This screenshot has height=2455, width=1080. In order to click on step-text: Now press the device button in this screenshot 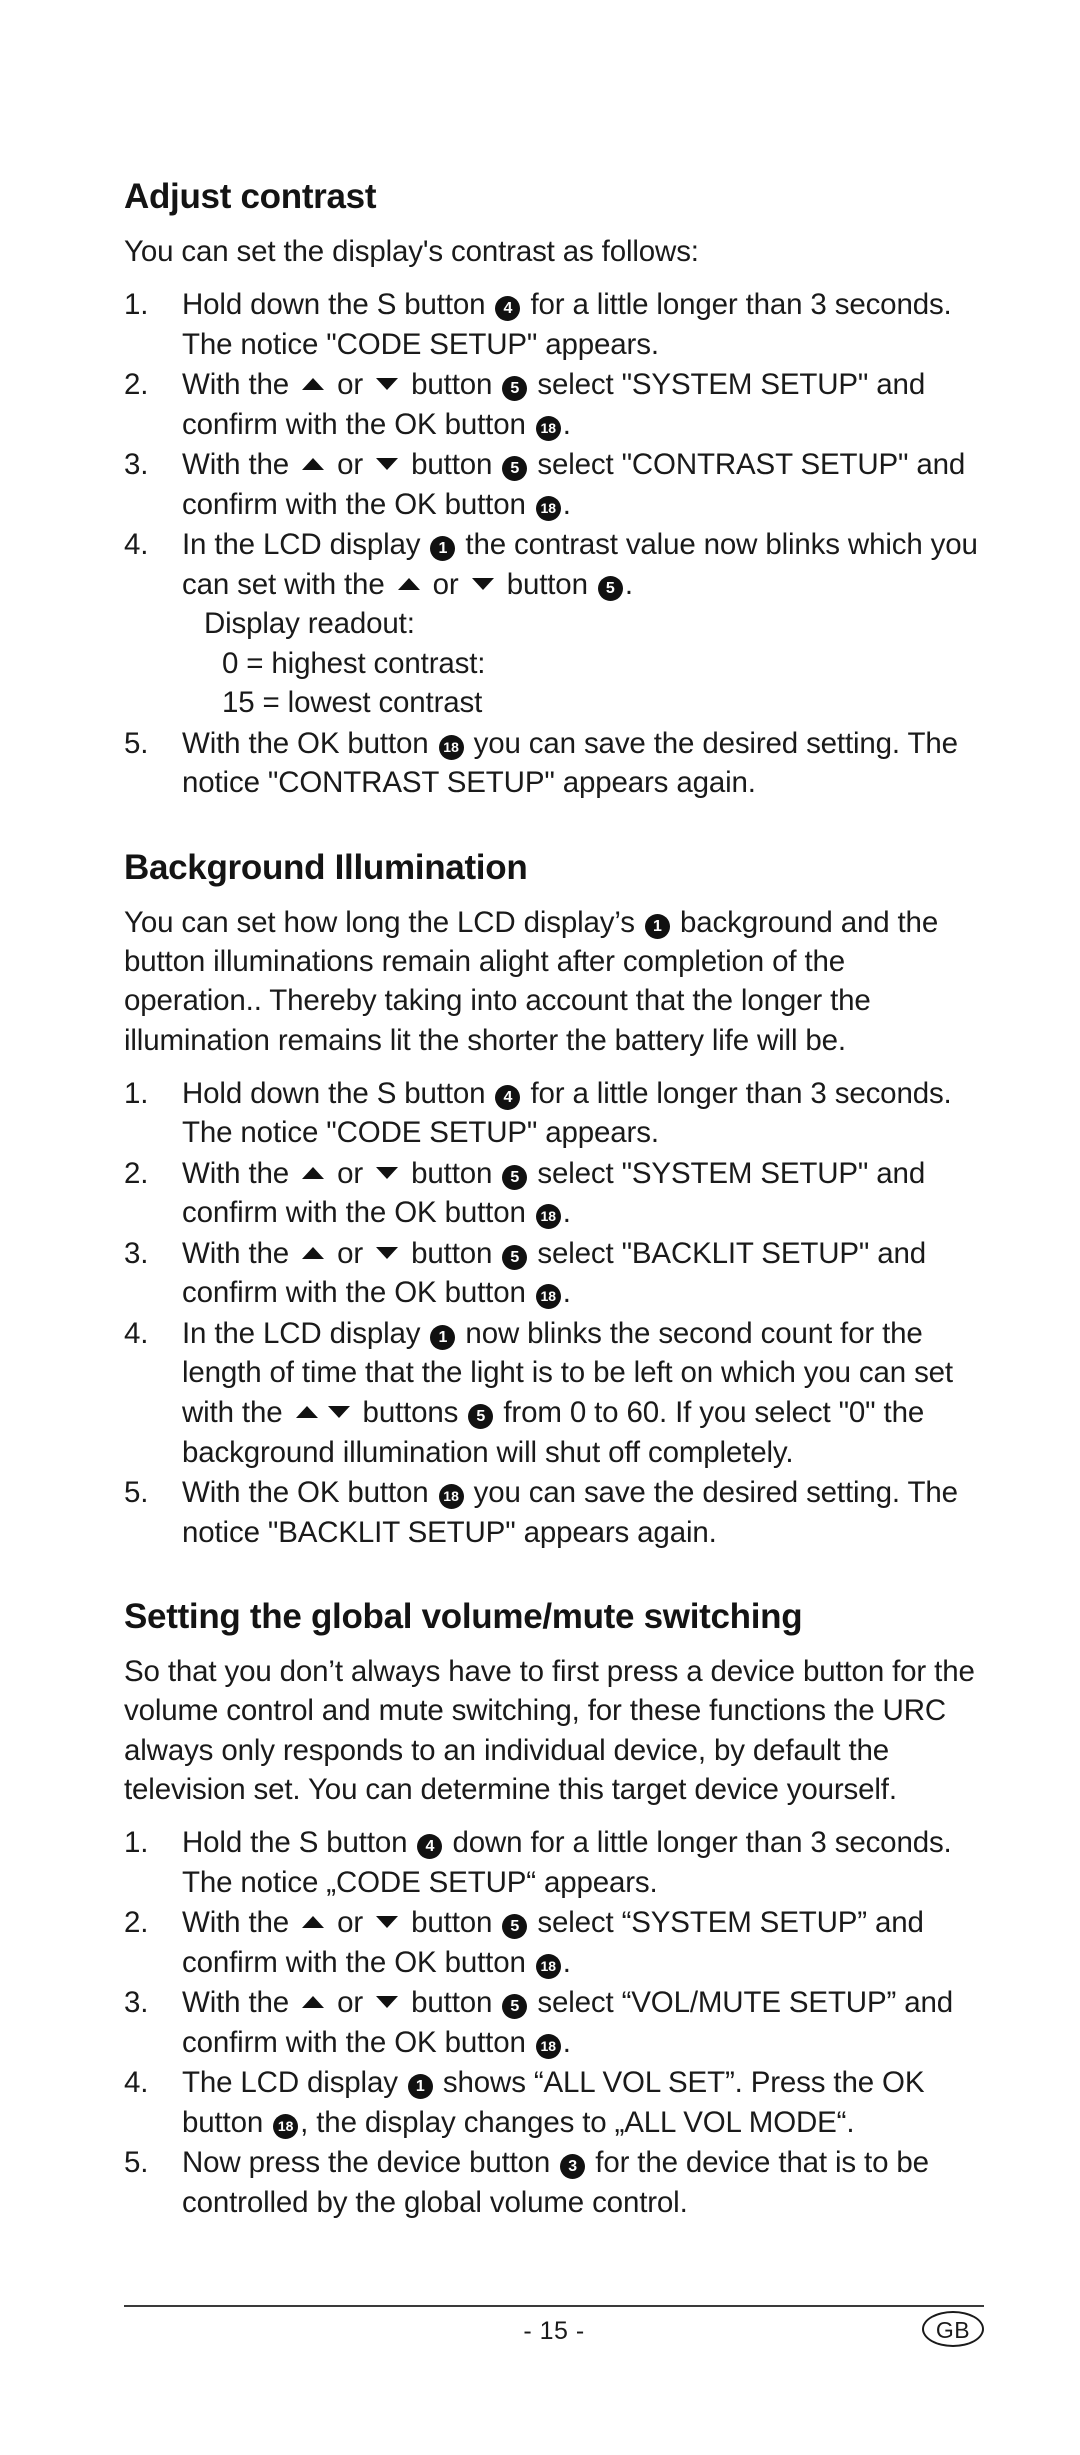, I will do `click(370, 2163)`.